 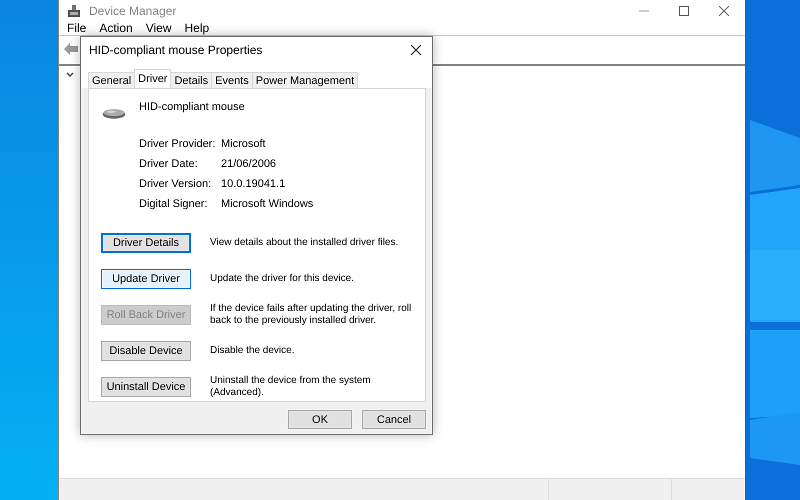 What do you see at coordinates (232, 80) in the screenshot?
I see `tab: Events` at bounding box center [232, 80].